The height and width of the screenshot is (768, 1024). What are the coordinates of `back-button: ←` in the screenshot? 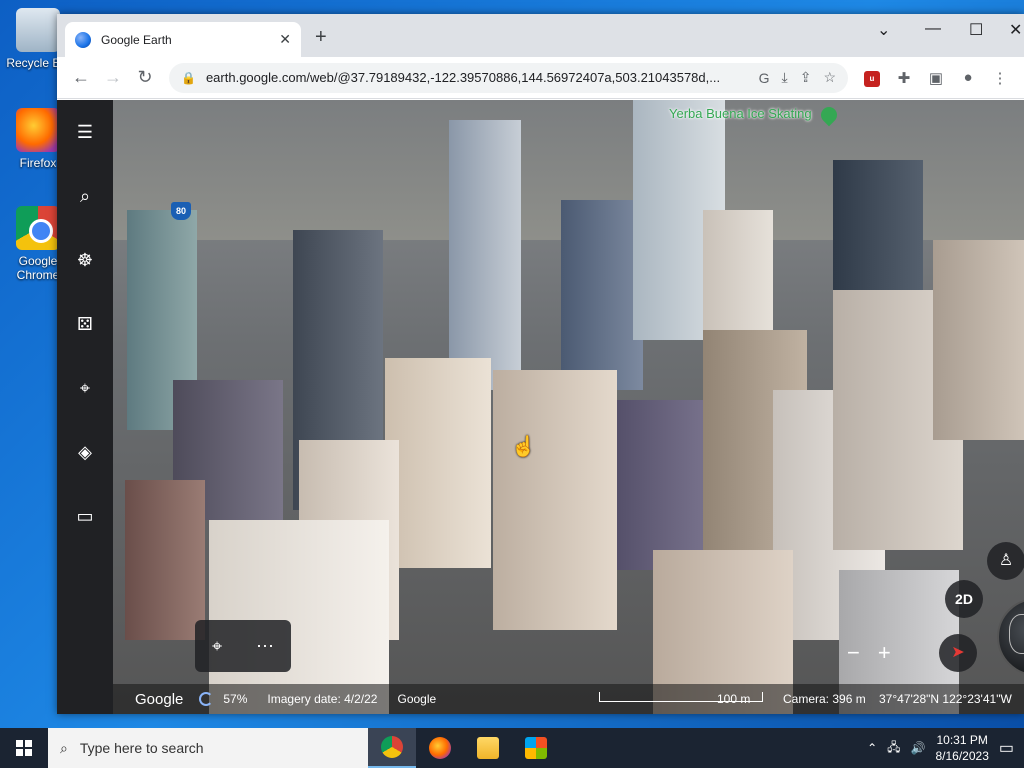 It's located at (81, 77).